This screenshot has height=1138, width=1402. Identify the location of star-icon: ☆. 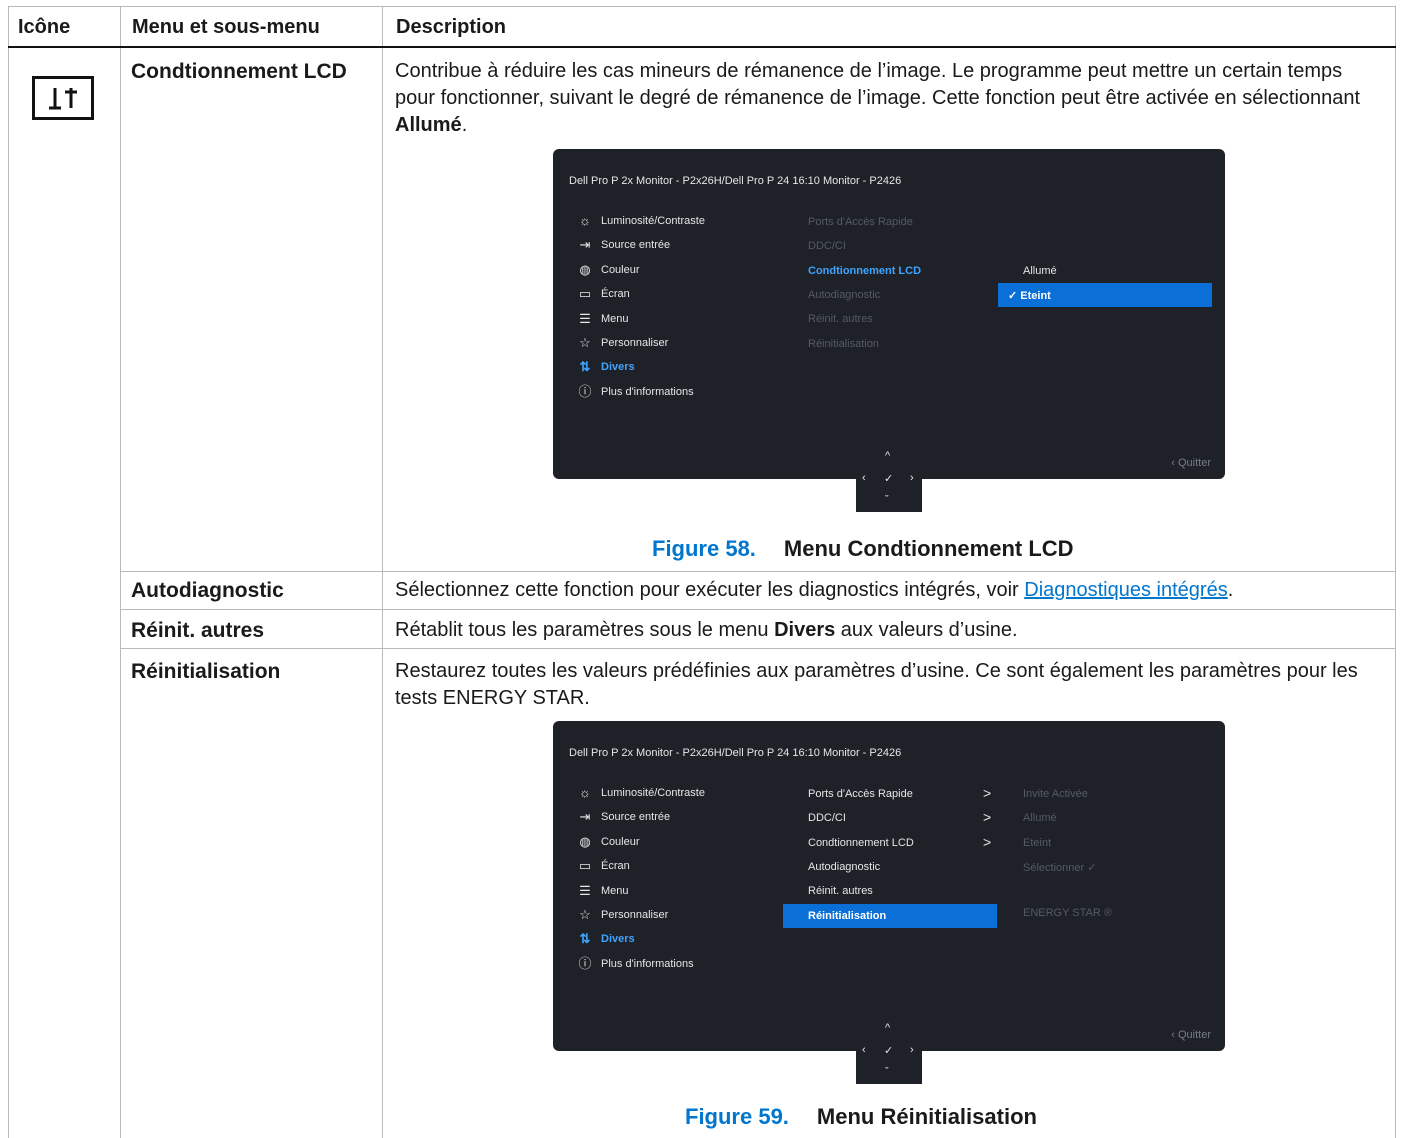
(585, 914).